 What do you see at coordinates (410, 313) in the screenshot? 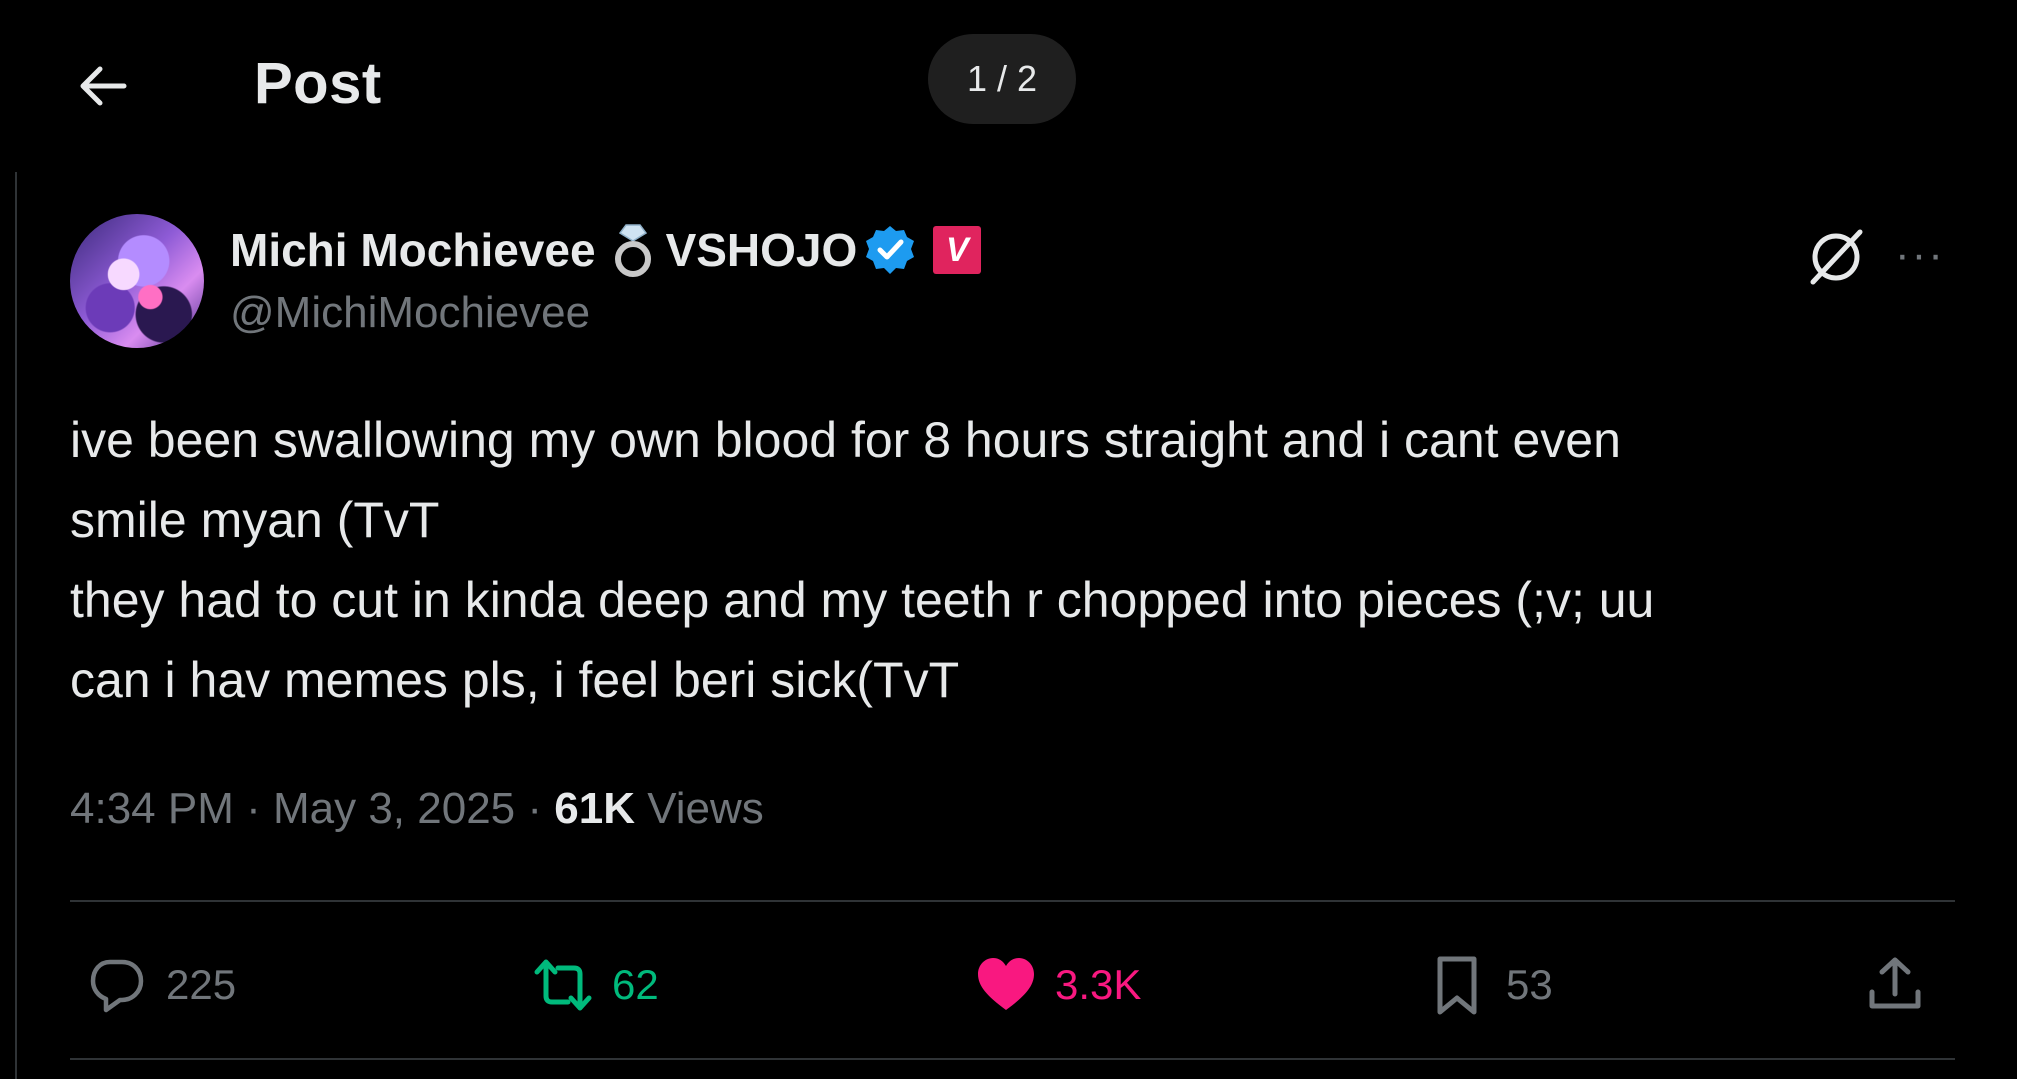
I see `author-handle: @MichiMochievee` at bounding box center [410, 313].